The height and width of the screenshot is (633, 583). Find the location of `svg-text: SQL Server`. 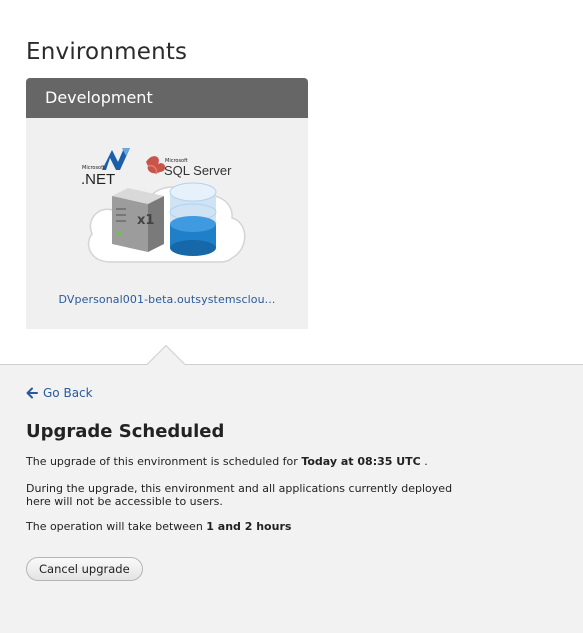

svg-text: SQL Server is located at coordinates (198, 170).